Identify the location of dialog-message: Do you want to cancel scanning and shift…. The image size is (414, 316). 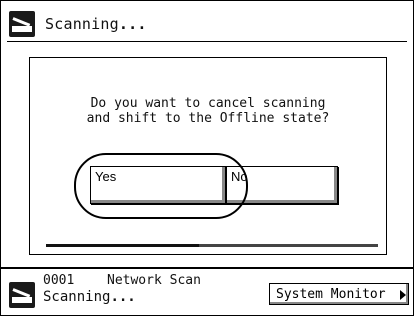
(208, 111).